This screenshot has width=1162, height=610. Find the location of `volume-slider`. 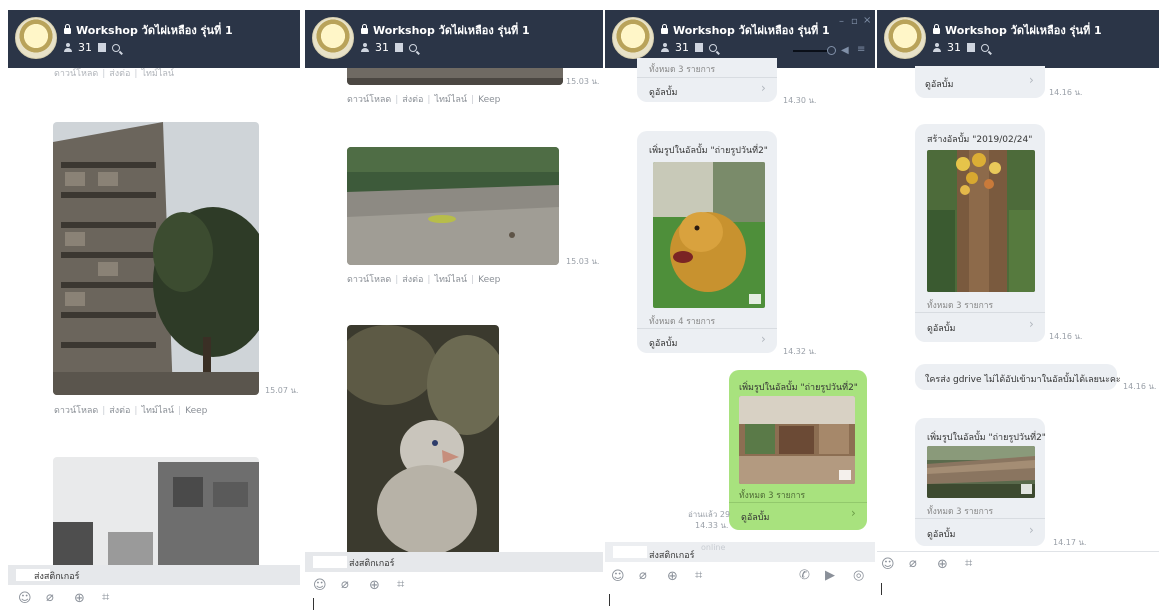

volume-slider is located at coordinates (812, 51).